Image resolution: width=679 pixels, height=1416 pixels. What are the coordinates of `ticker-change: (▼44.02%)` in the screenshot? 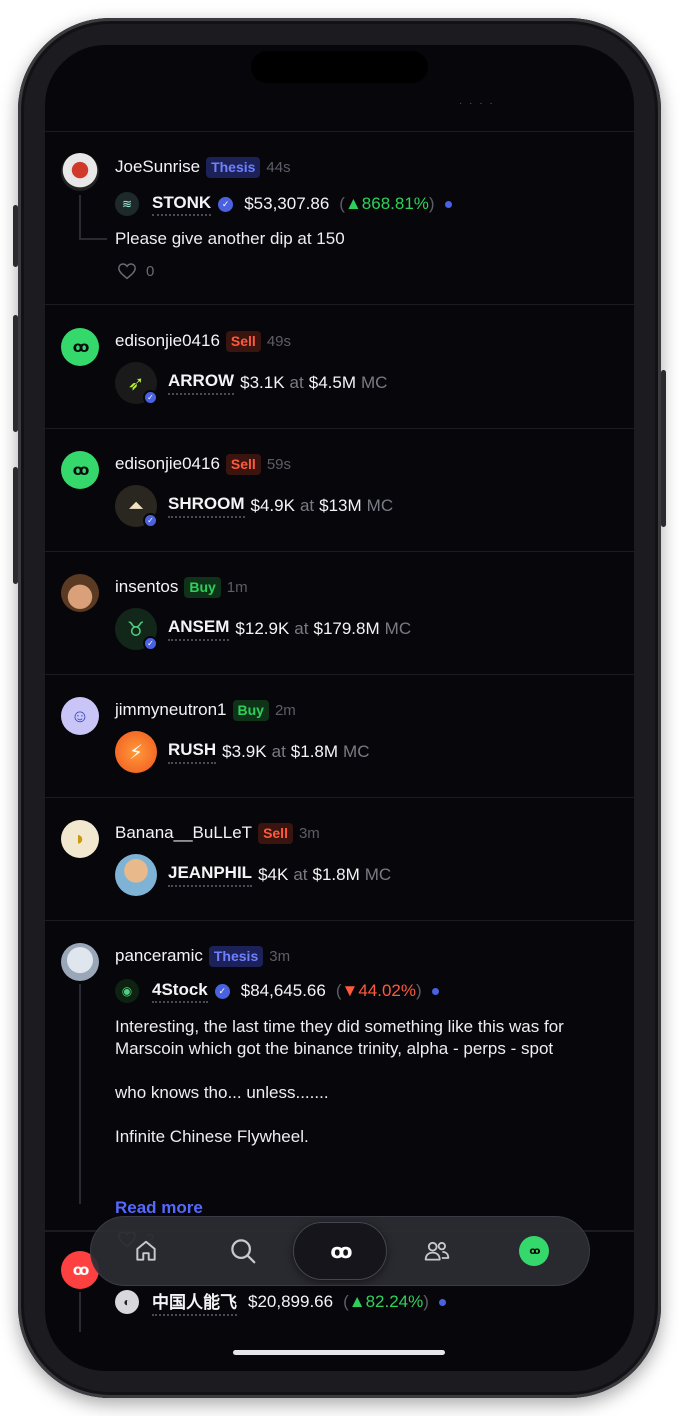 It's located at (378, 990).